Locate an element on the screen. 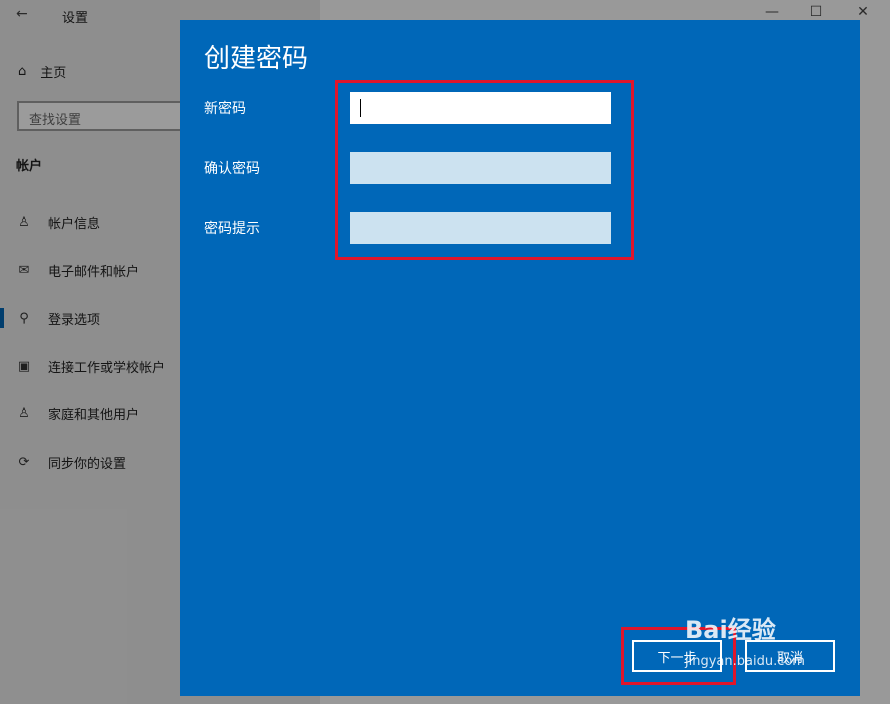 Image resolution: width=890 pixels, height=704 pixels. baidu-watermark: Bai经验 jingyan.baidu.com is located at coordinates (745, 639).